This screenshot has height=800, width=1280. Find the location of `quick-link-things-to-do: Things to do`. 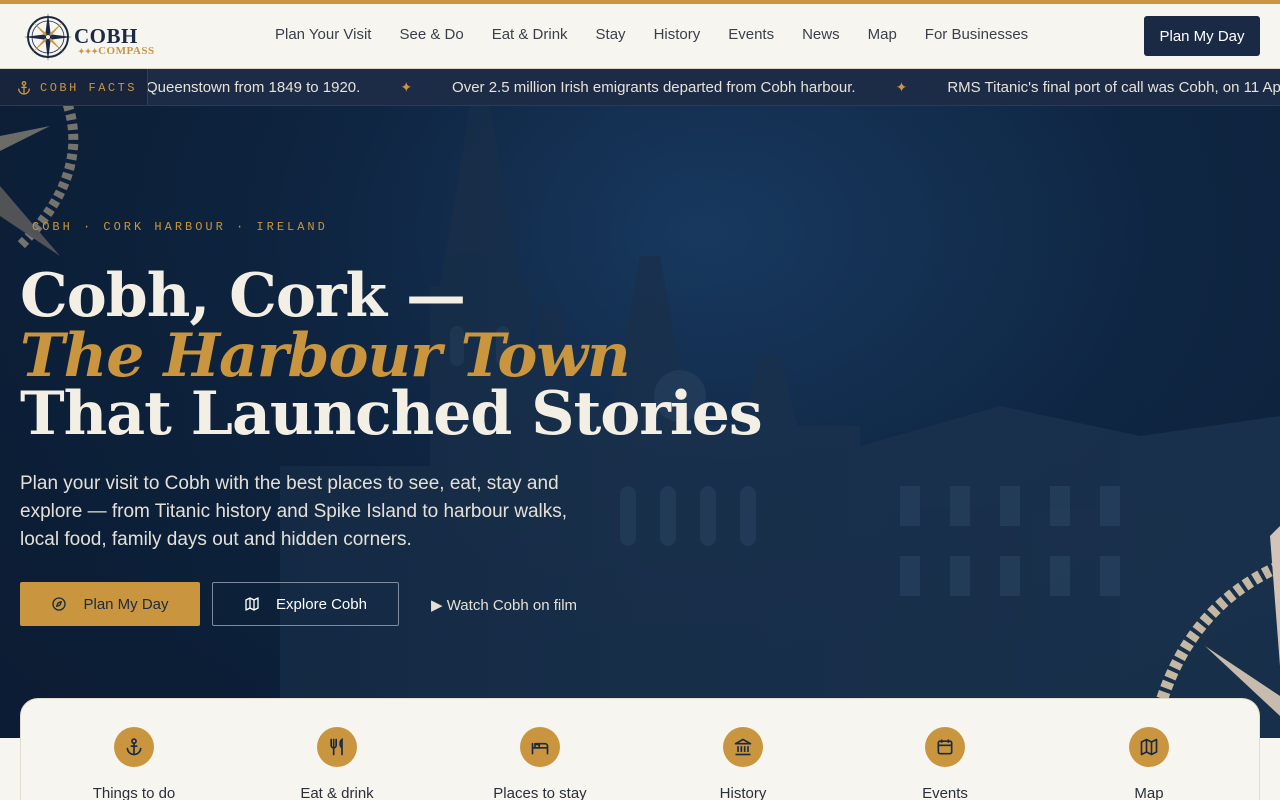

quick-link-things-to-do: Things to do is located at coordinates (134, 763).